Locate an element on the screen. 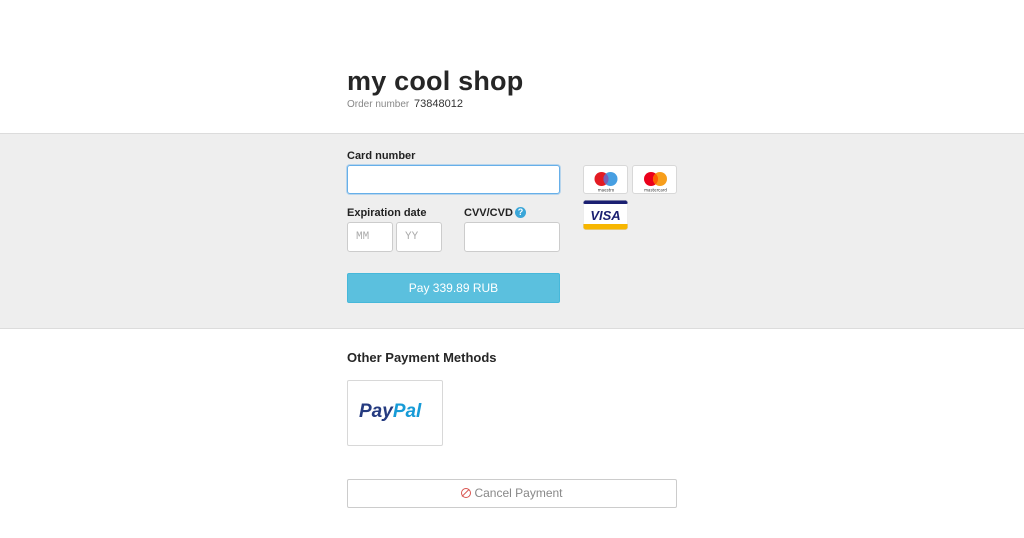 The image size is (1024, 538). paypal-logo: PayPal is located at coordinates (390, 412).